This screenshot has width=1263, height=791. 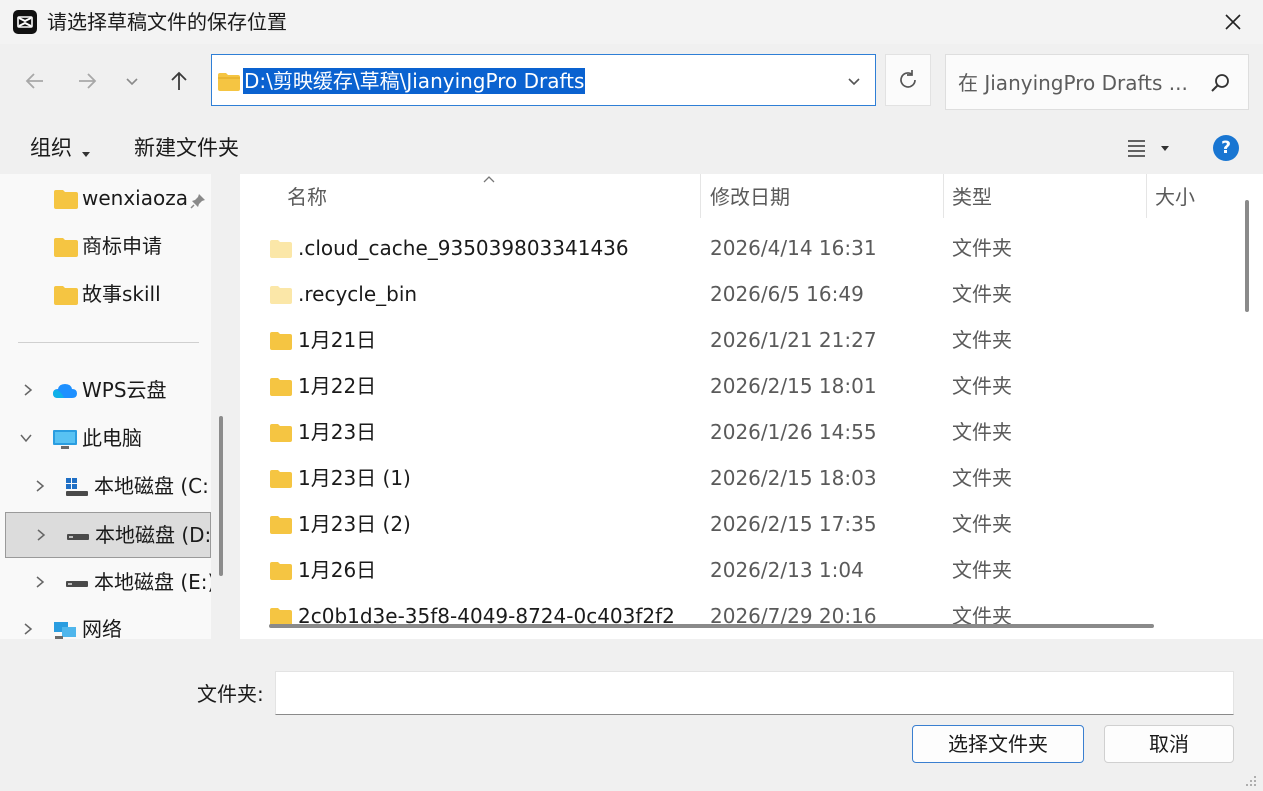 What do you see at coordinates (122, 246) in the screenshot?
I see `nav-item-label: 商标申请` at bounding box center [122, 246].